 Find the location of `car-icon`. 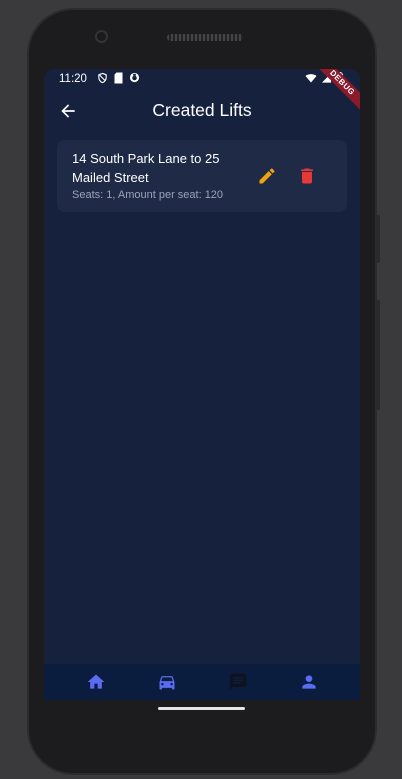

car-icon is located at coordinates (167, 682).